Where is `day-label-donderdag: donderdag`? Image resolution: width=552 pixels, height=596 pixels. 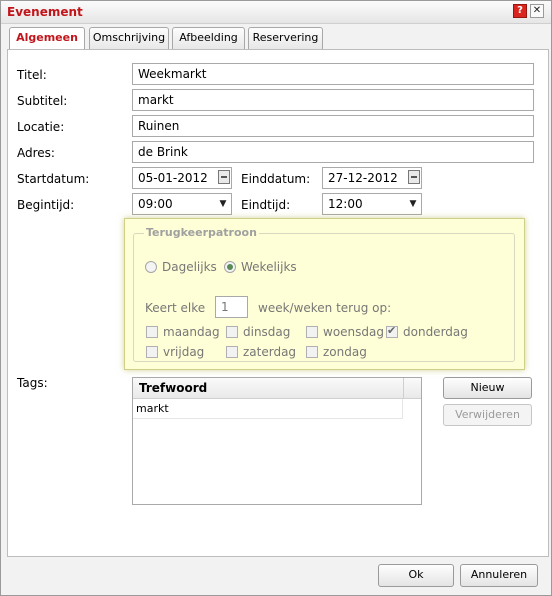 day-label-donderdag: donderdag is located at coordinates (435, 332).